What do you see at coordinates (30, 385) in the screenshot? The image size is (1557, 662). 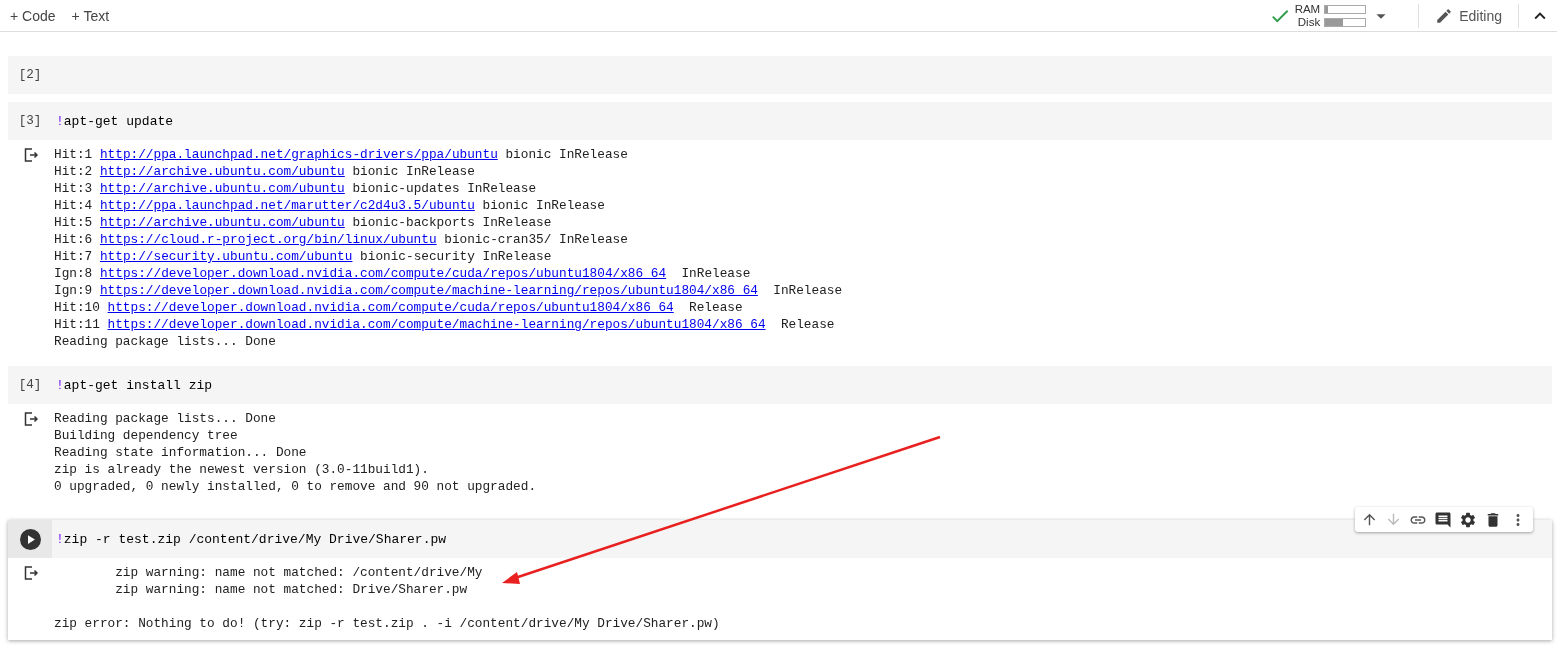 I see `execution-count: [4]` at bounding box center [30, 385].